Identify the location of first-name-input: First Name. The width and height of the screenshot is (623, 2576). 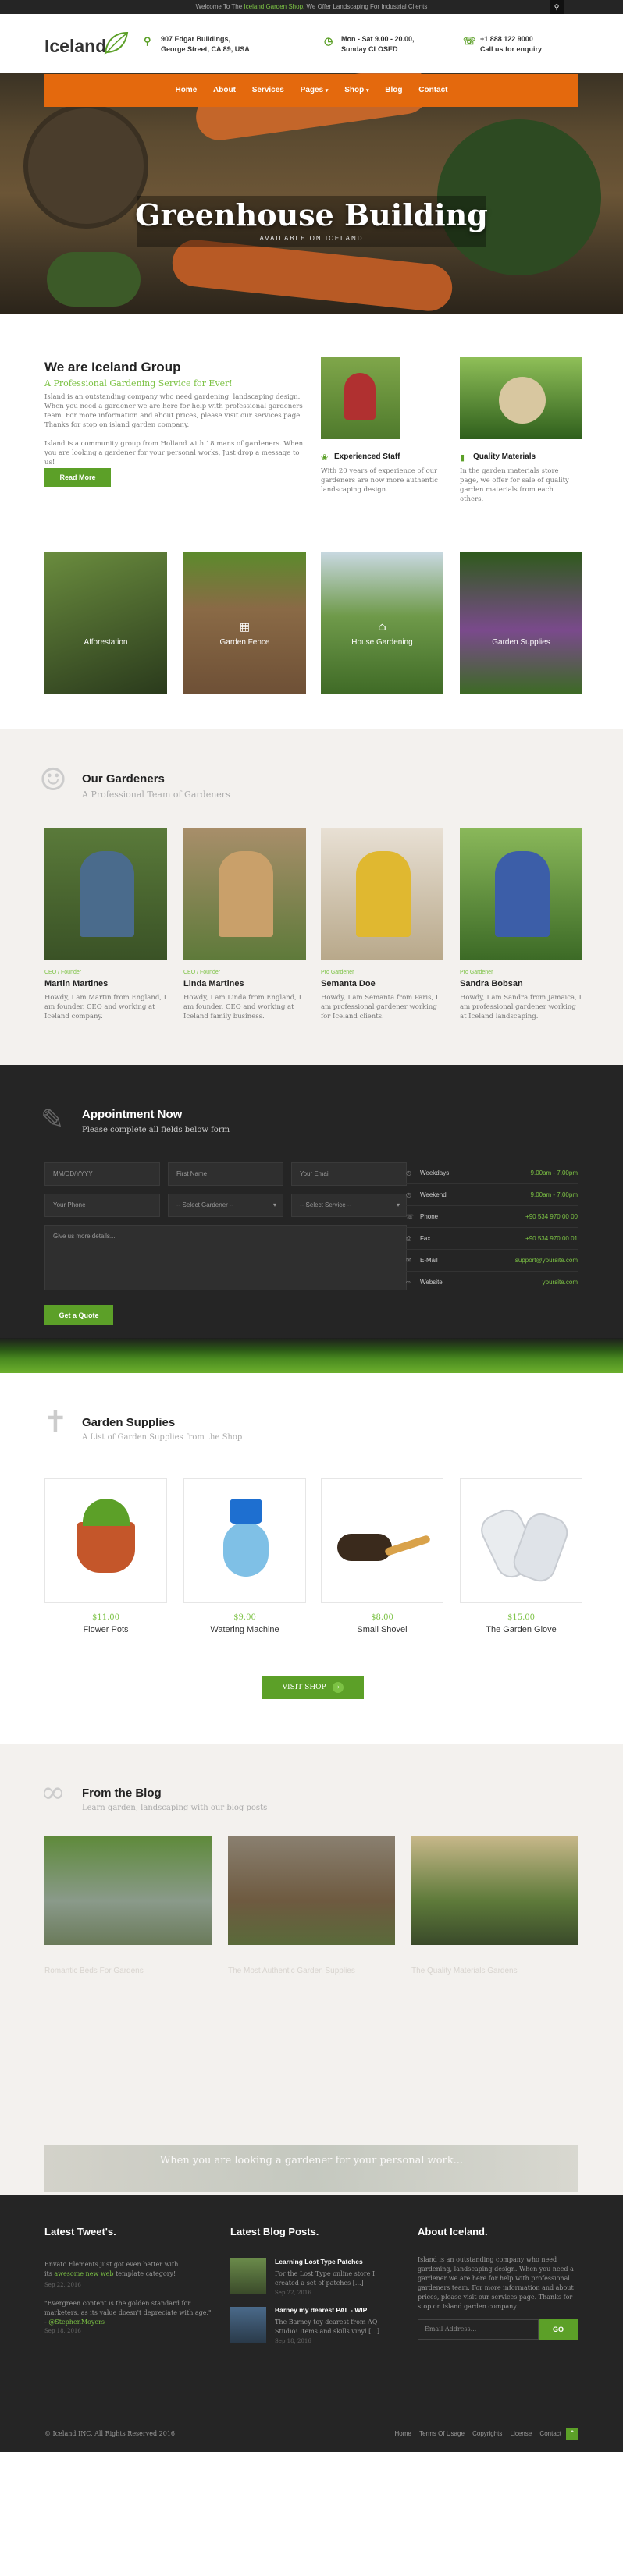
(225, 1174).